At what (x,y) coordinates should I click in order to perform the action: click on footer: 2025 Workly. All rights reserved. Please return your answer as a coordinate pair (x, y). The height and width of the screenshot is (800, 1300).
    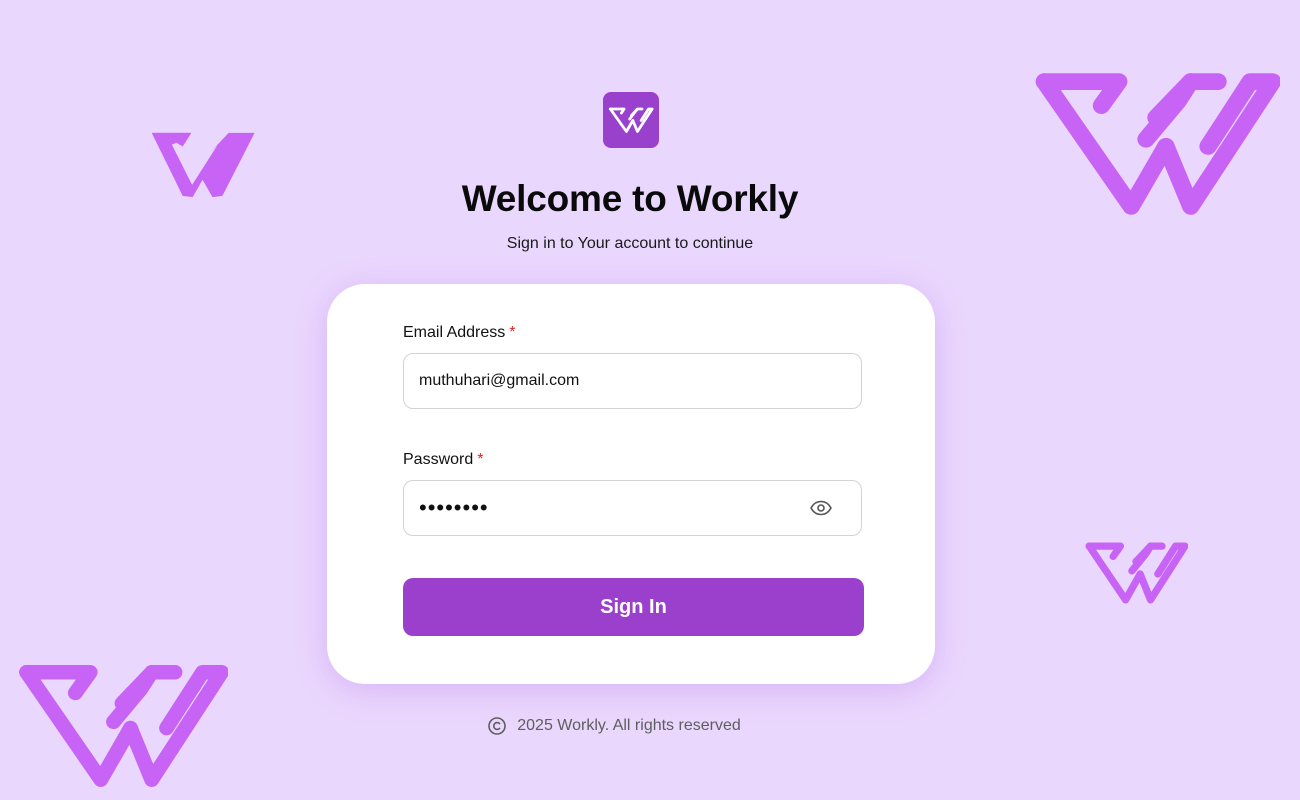
    Looking at the image, I should click on (614, 726).